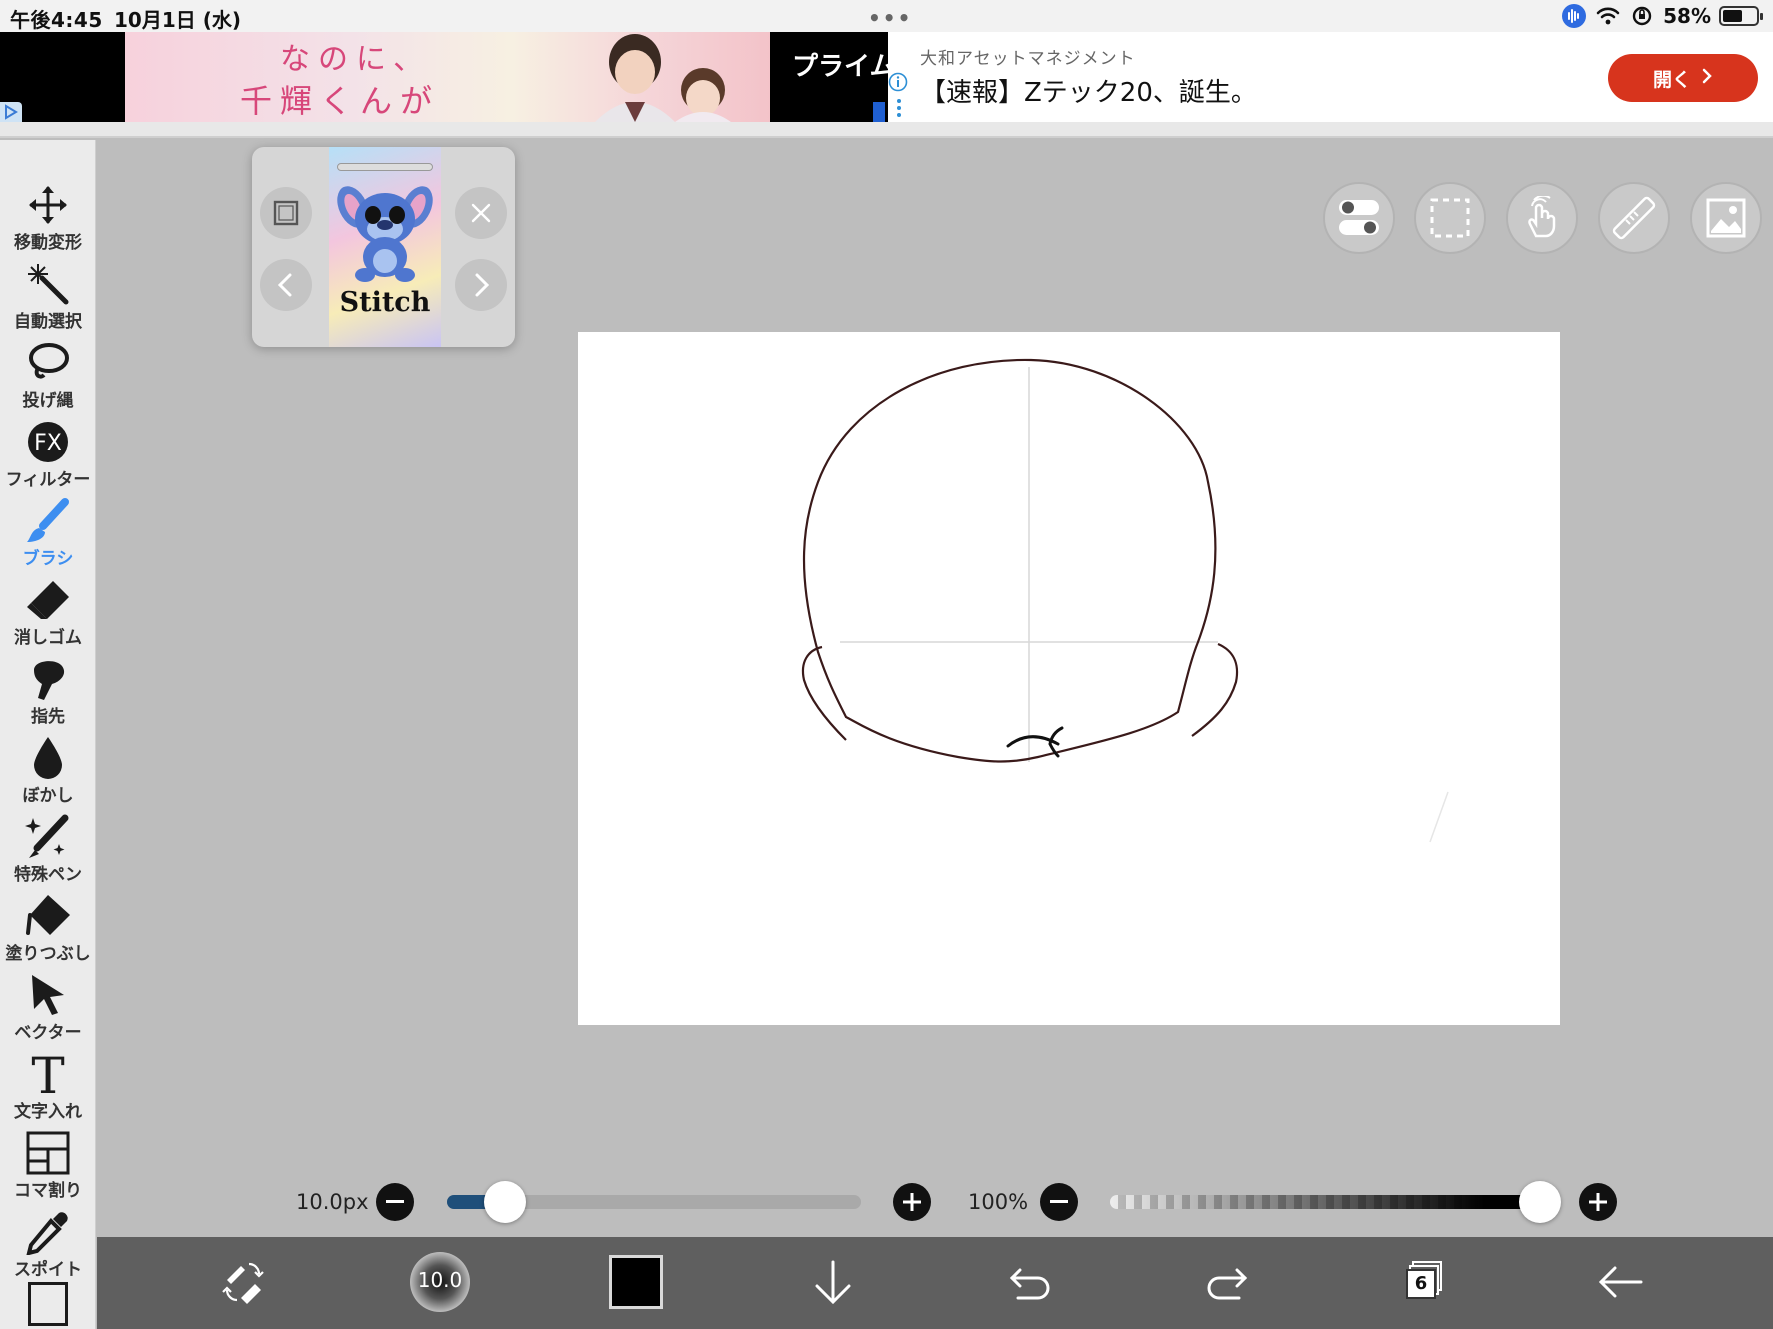 The width and height of the screenshot is (1773, 1329). Describe the element at coordinates (481, 213) in the screenshot. I see `reference-close-button` at that location.